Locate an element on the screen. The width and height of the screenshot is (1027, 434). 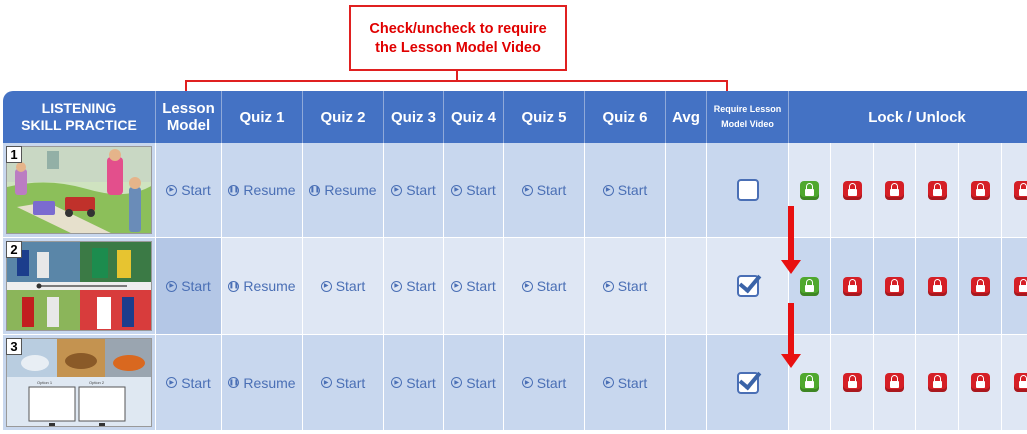
header-quiz-1: Quiz 1 is located at coordinates (262, 117).